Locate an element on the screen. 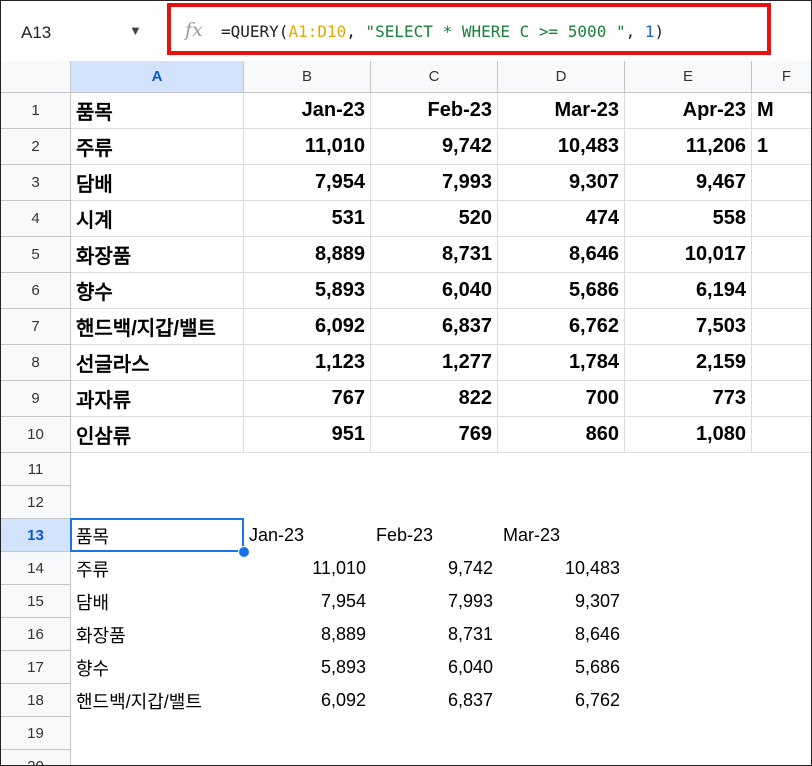  cell-e5: 10,017 is located at coordinates (688, 255).